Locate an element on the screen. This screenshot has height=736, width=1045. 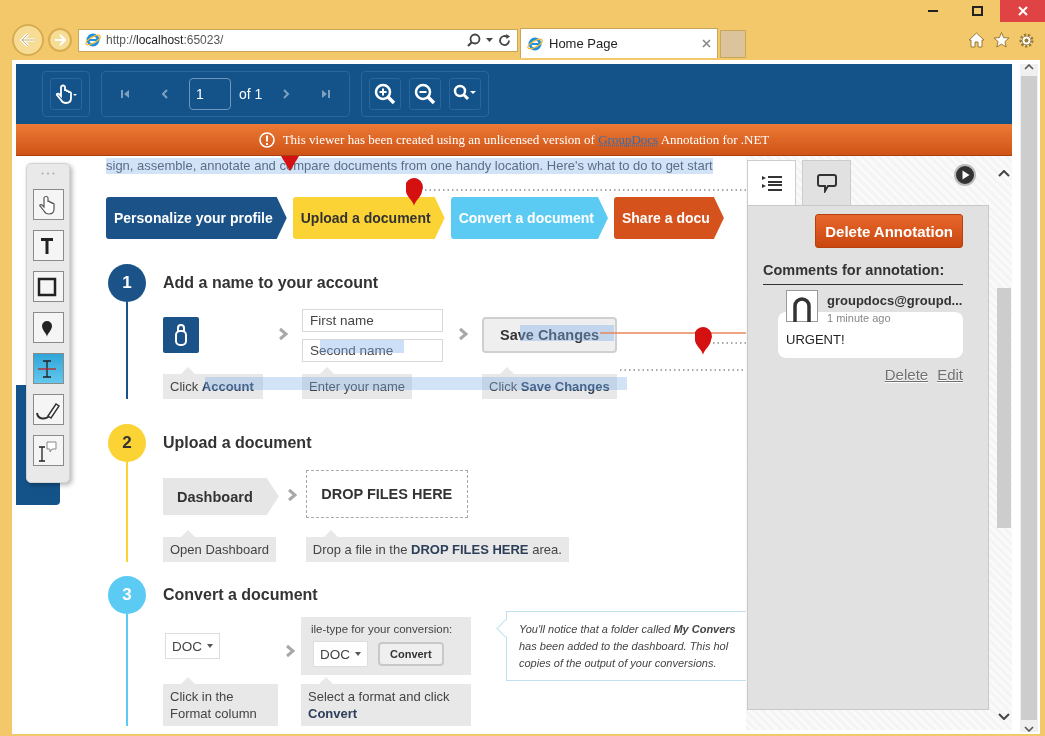
comment-action-link: Delete is located at coordinates (906, 374).